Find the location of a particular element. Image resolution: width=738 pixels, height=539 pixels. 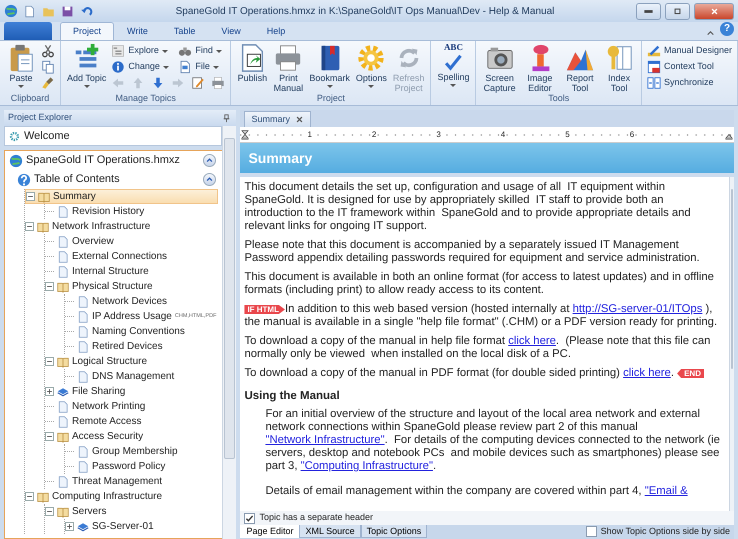

tree-item: Revision History is located at coordinates (131, 211).